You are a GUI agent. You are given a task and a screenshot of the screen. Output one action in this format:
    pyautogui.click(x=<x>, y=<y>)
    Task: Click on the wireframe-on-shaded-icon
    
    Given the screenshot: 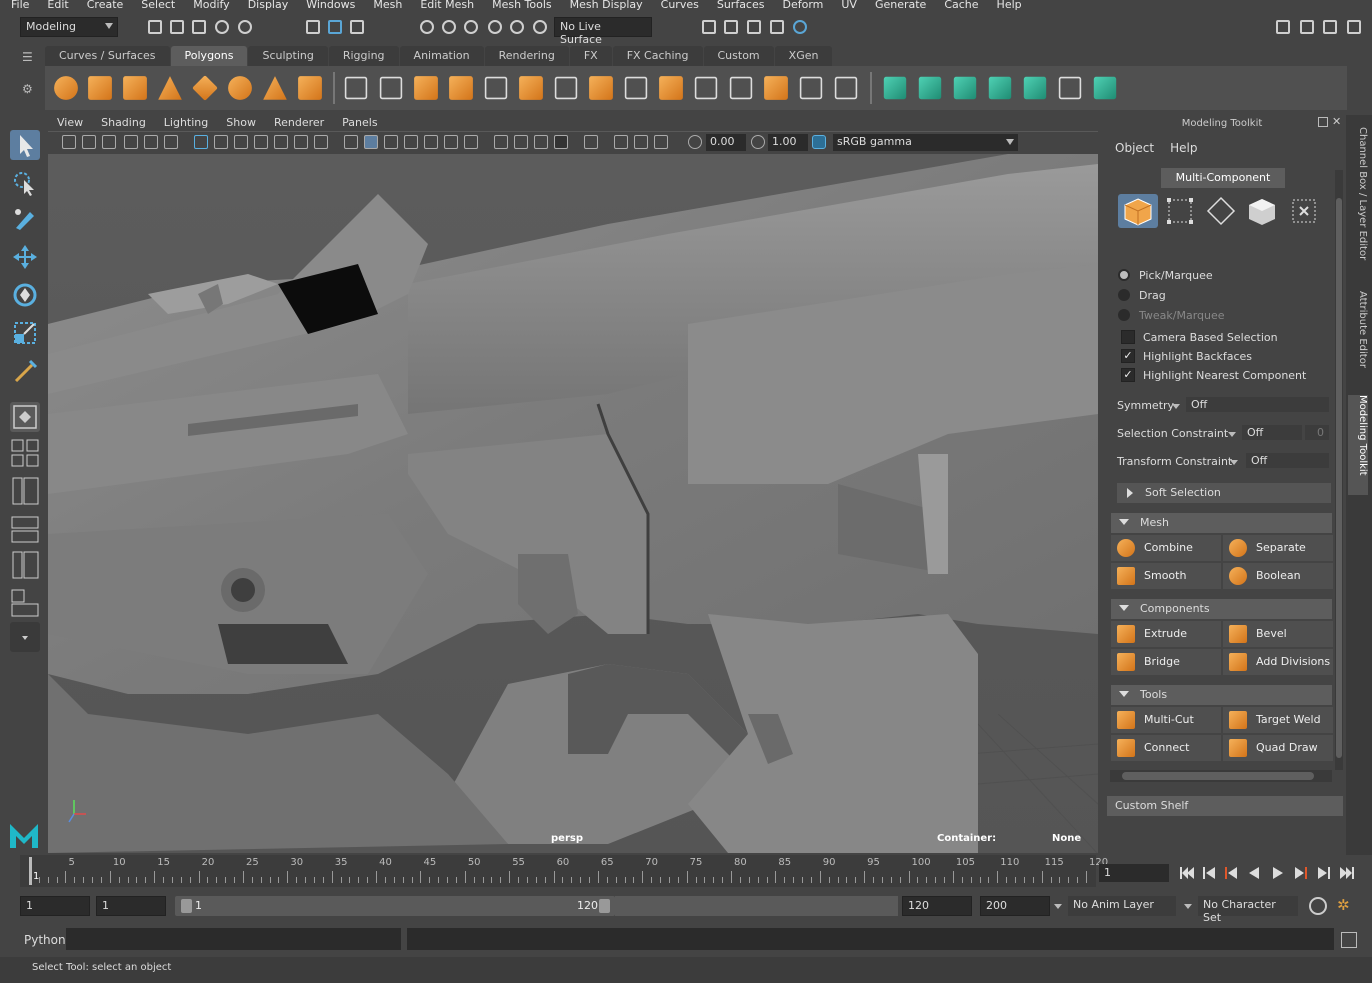 What is the action you would take?
    pyautogui.click(x=411, y=142)
    